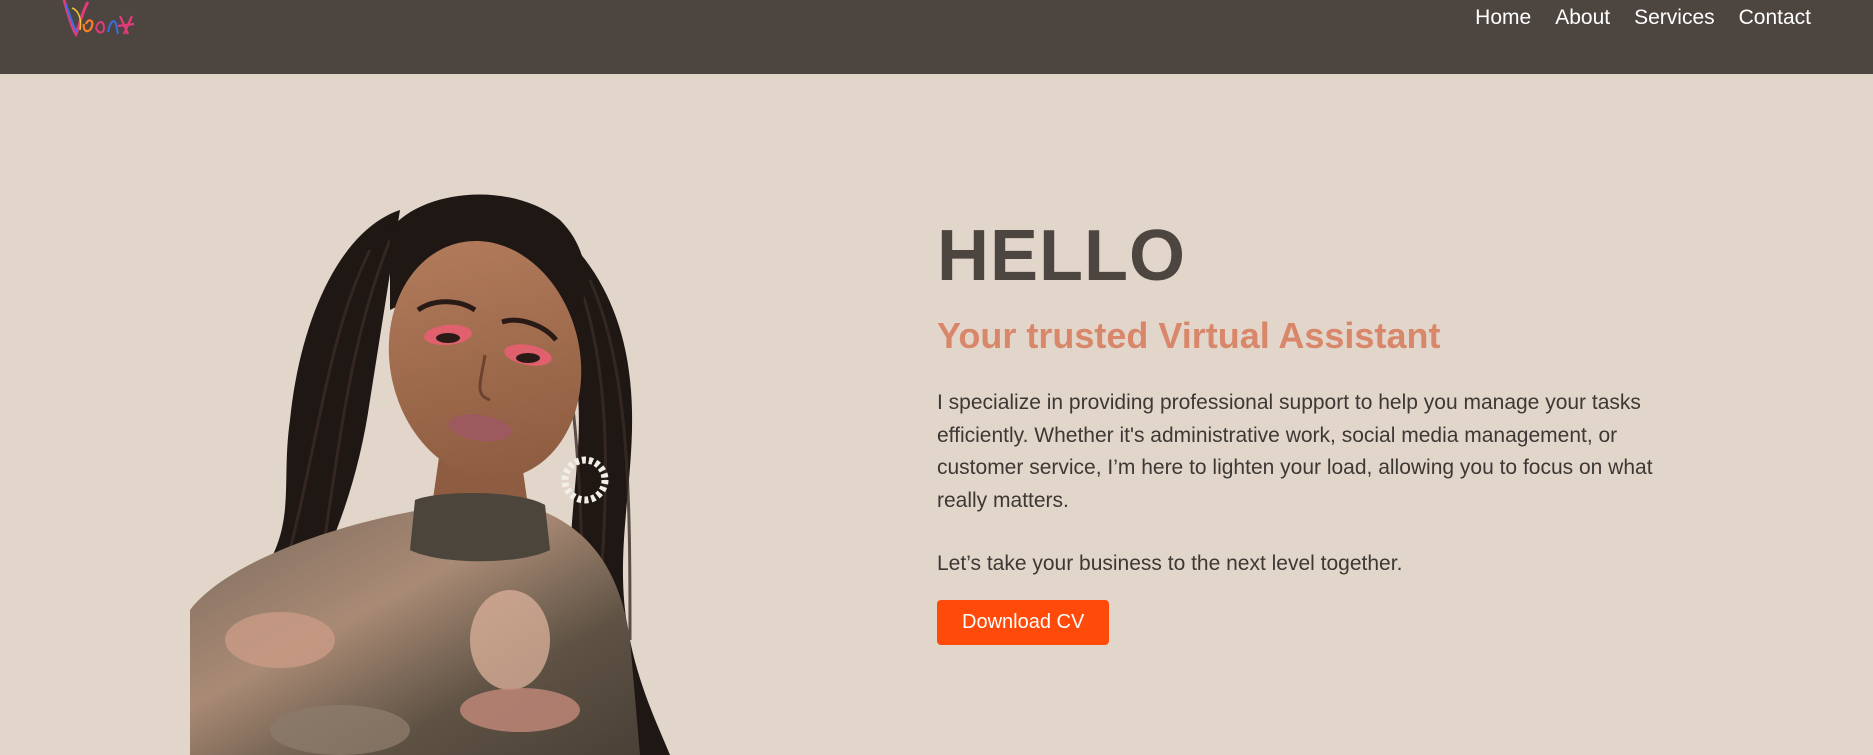  What do you see at coordinates (98, 23) in the screenshot?
I see `brand-logo` at bounding box center [98, 23].